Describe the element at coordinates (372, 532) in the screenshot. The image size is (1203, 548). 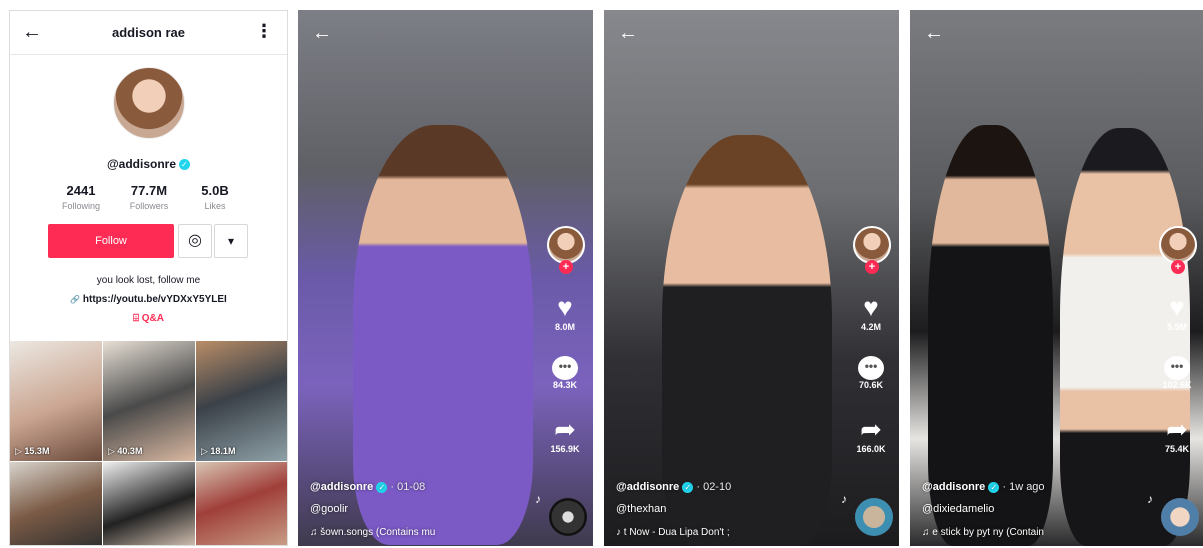
I see `sound-label: ♫ šown.songs (Contains mu` at that location.